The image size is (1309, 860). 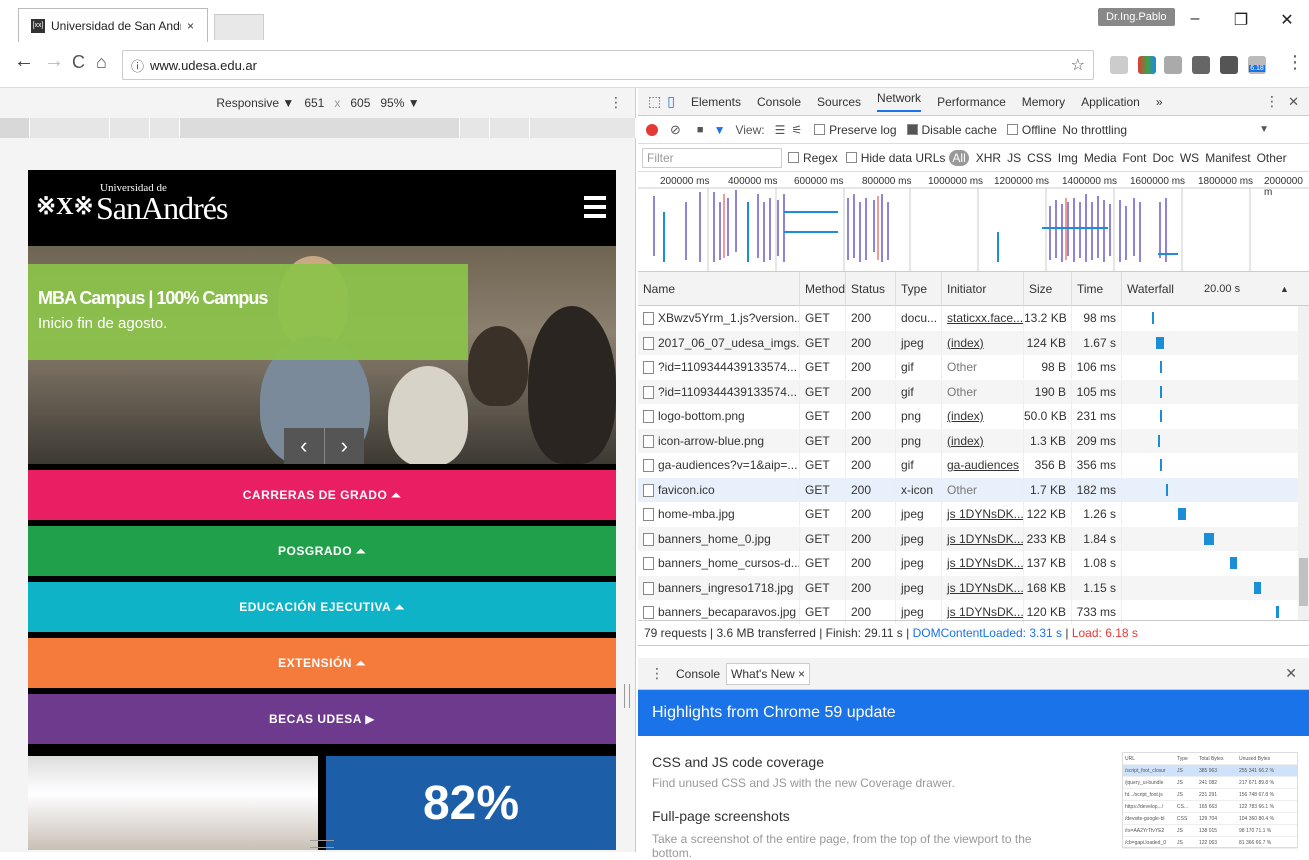 I want to click on column-method: Method, so click(x=823, y=289).